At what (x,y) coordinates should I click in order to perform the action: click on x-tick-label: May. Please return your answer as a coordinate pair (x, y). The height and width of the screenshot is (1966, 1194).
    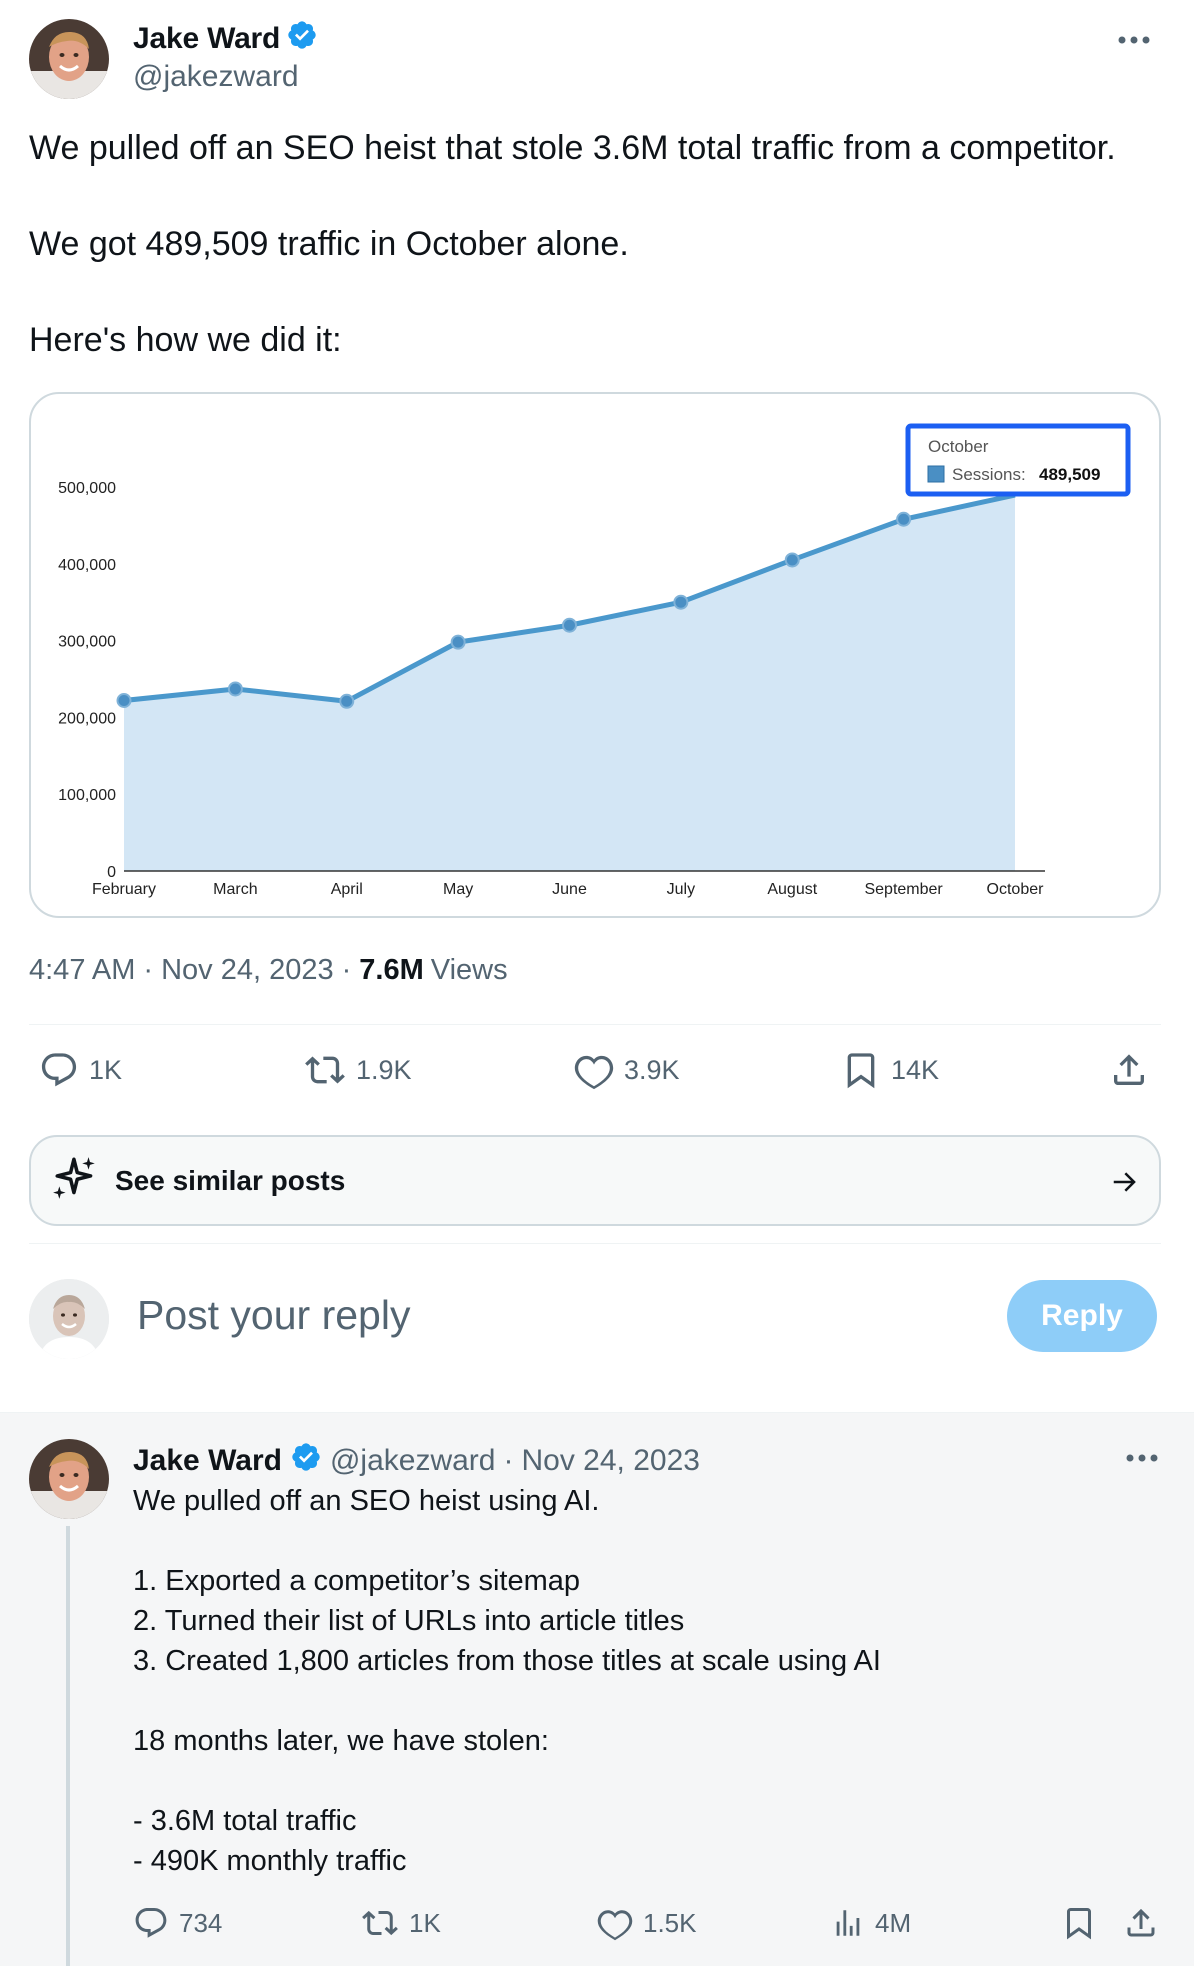
    Looking at the image, I should click on (458, 889).